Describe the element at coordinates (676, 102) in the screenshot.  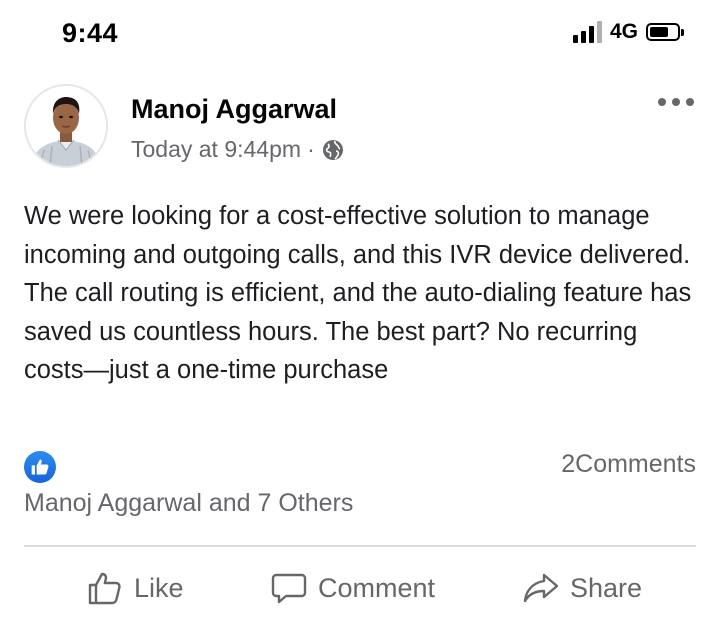
I see `more-options-button` at that location.